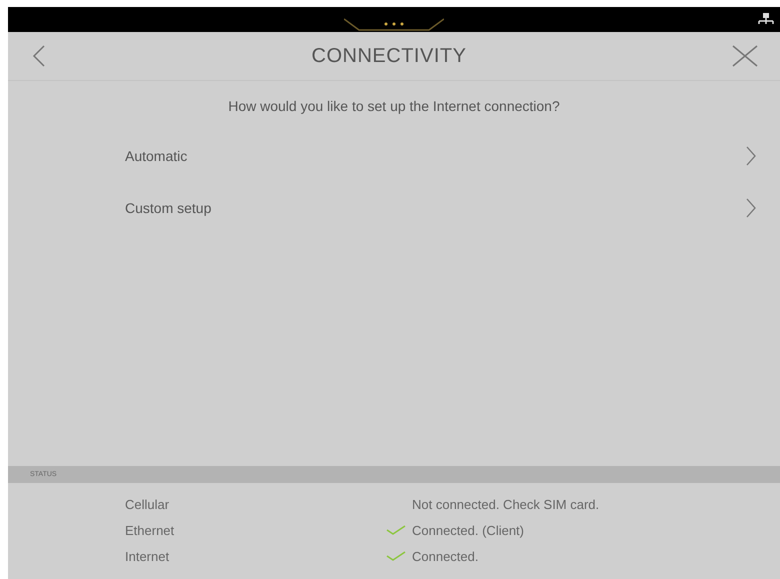 Image resolution: width=780 pixels, height=579 pixels. What do you see at coordinates (39, 56) in the screenshot?
I see `back-button` at bounding box center [39, 56].